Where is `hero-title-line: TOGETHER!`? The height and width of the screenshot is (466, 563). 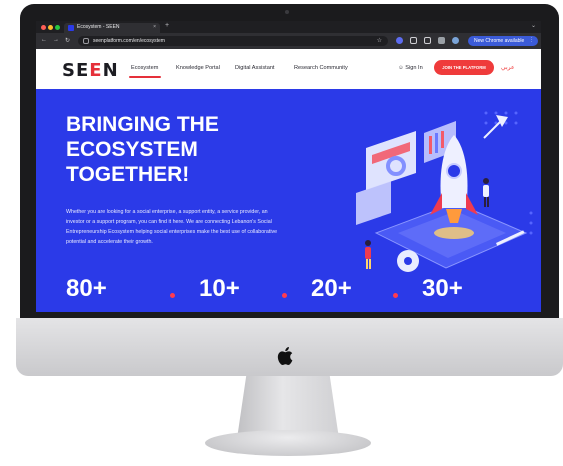 hero-title-line: TOGETHER! is located at coordinates (128, 174).